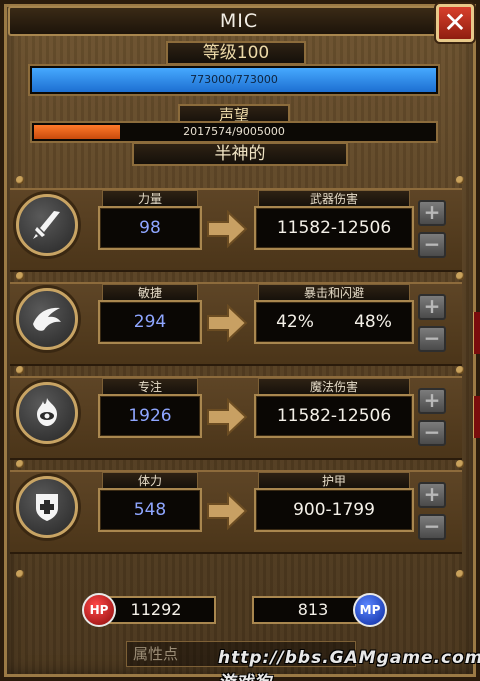 The height and width of the screenshot is (681, 480). What do you see at coordinates (373, 322) in the screenshot?
I see `dodge-chance: 48%` at bounding box center [373, 322].